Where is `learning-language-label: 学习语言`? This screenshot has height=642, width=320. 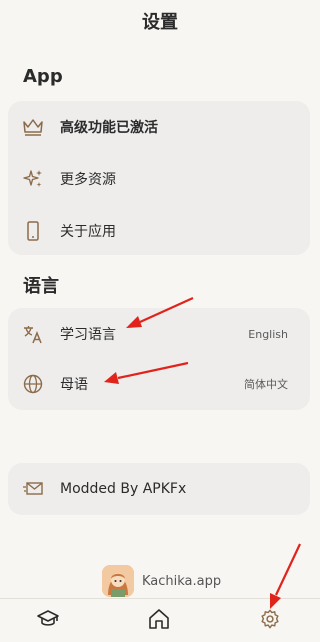
learning-language-label: 学习语言 is located at coordinates (88, 335).